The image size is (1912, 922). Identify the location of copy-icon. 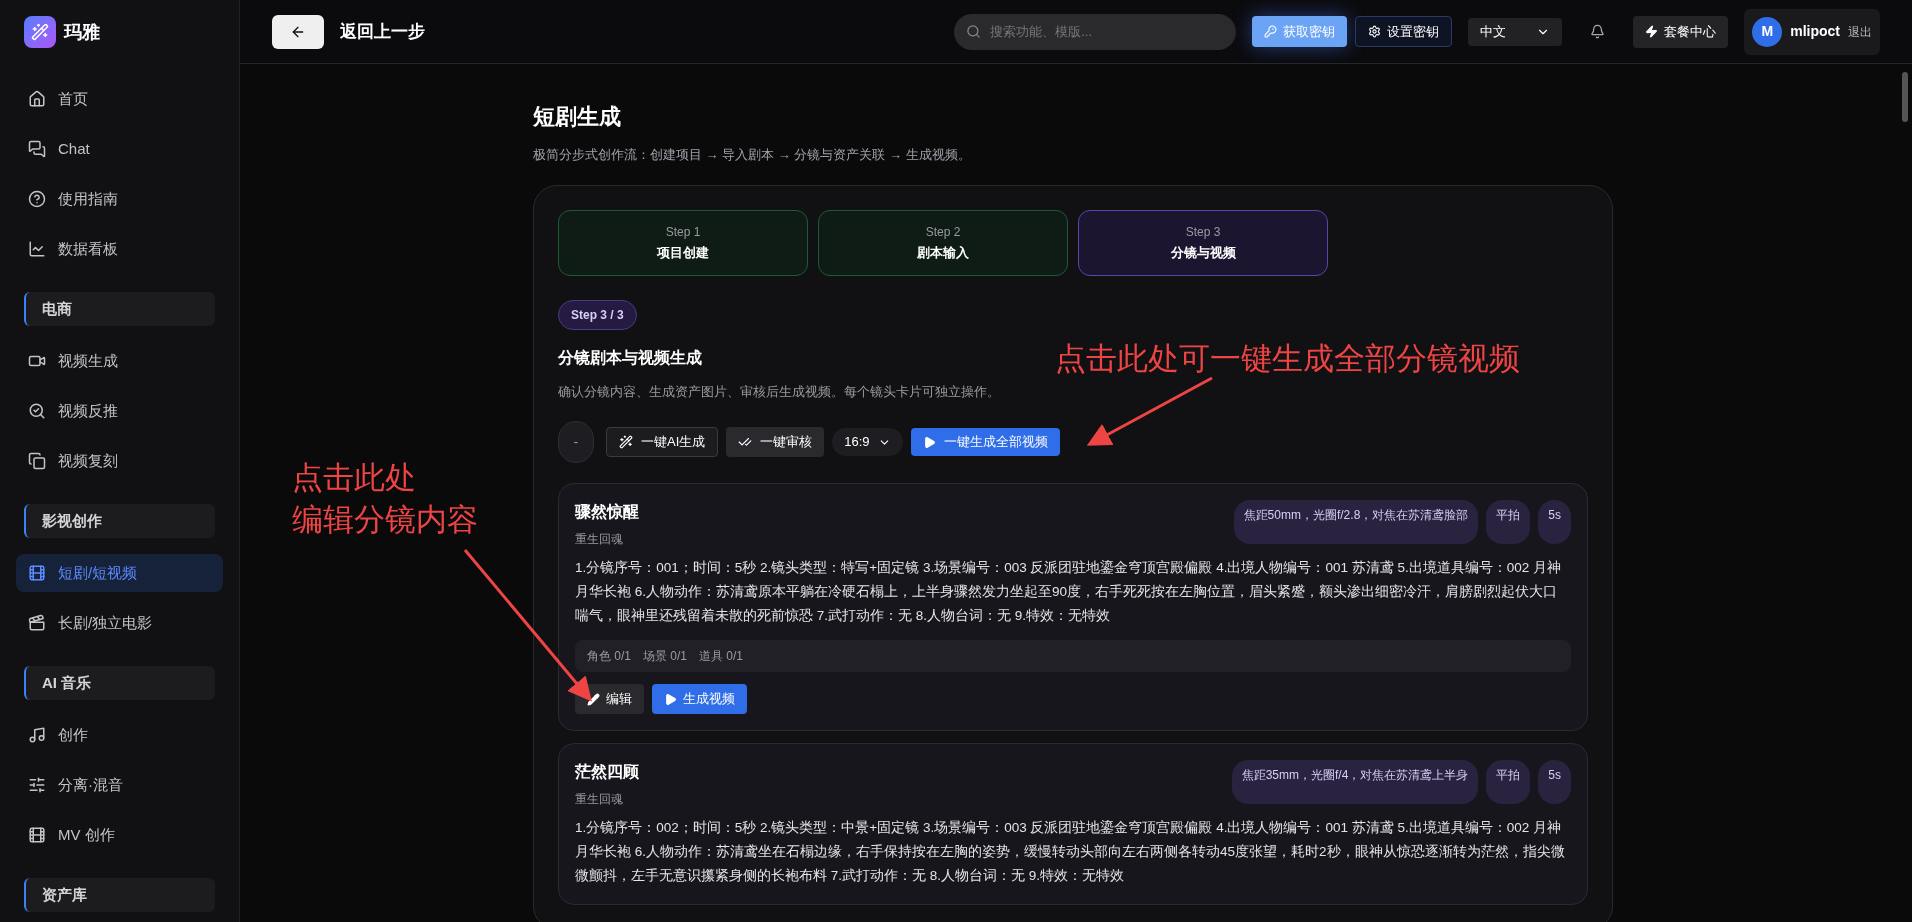
(37, 461).